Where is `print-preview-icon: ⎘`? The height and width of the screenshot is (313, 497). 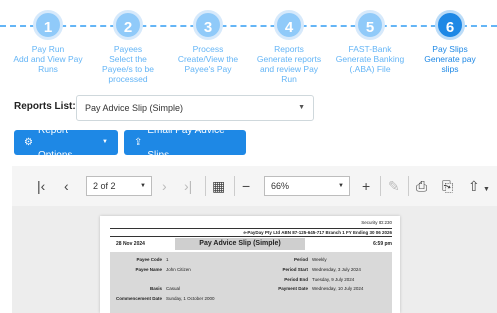 print-preview-icon: ⎘ is located at coordinates (447, 186).